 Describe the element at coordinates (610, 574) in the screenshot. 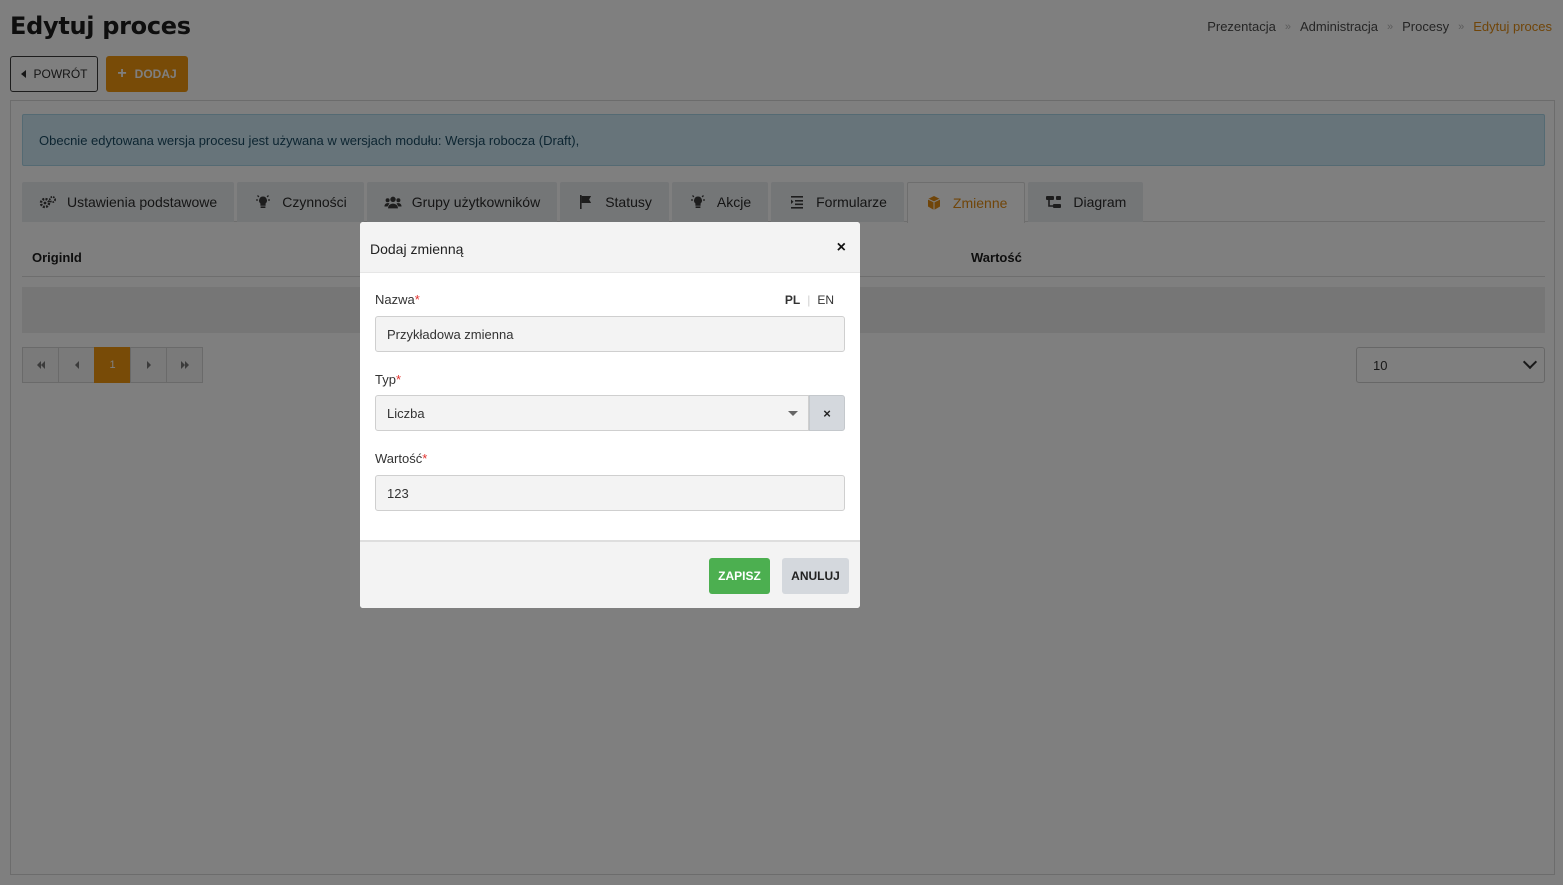

I see `modal-footer: ZAPISZ ANULUJ` at that location.